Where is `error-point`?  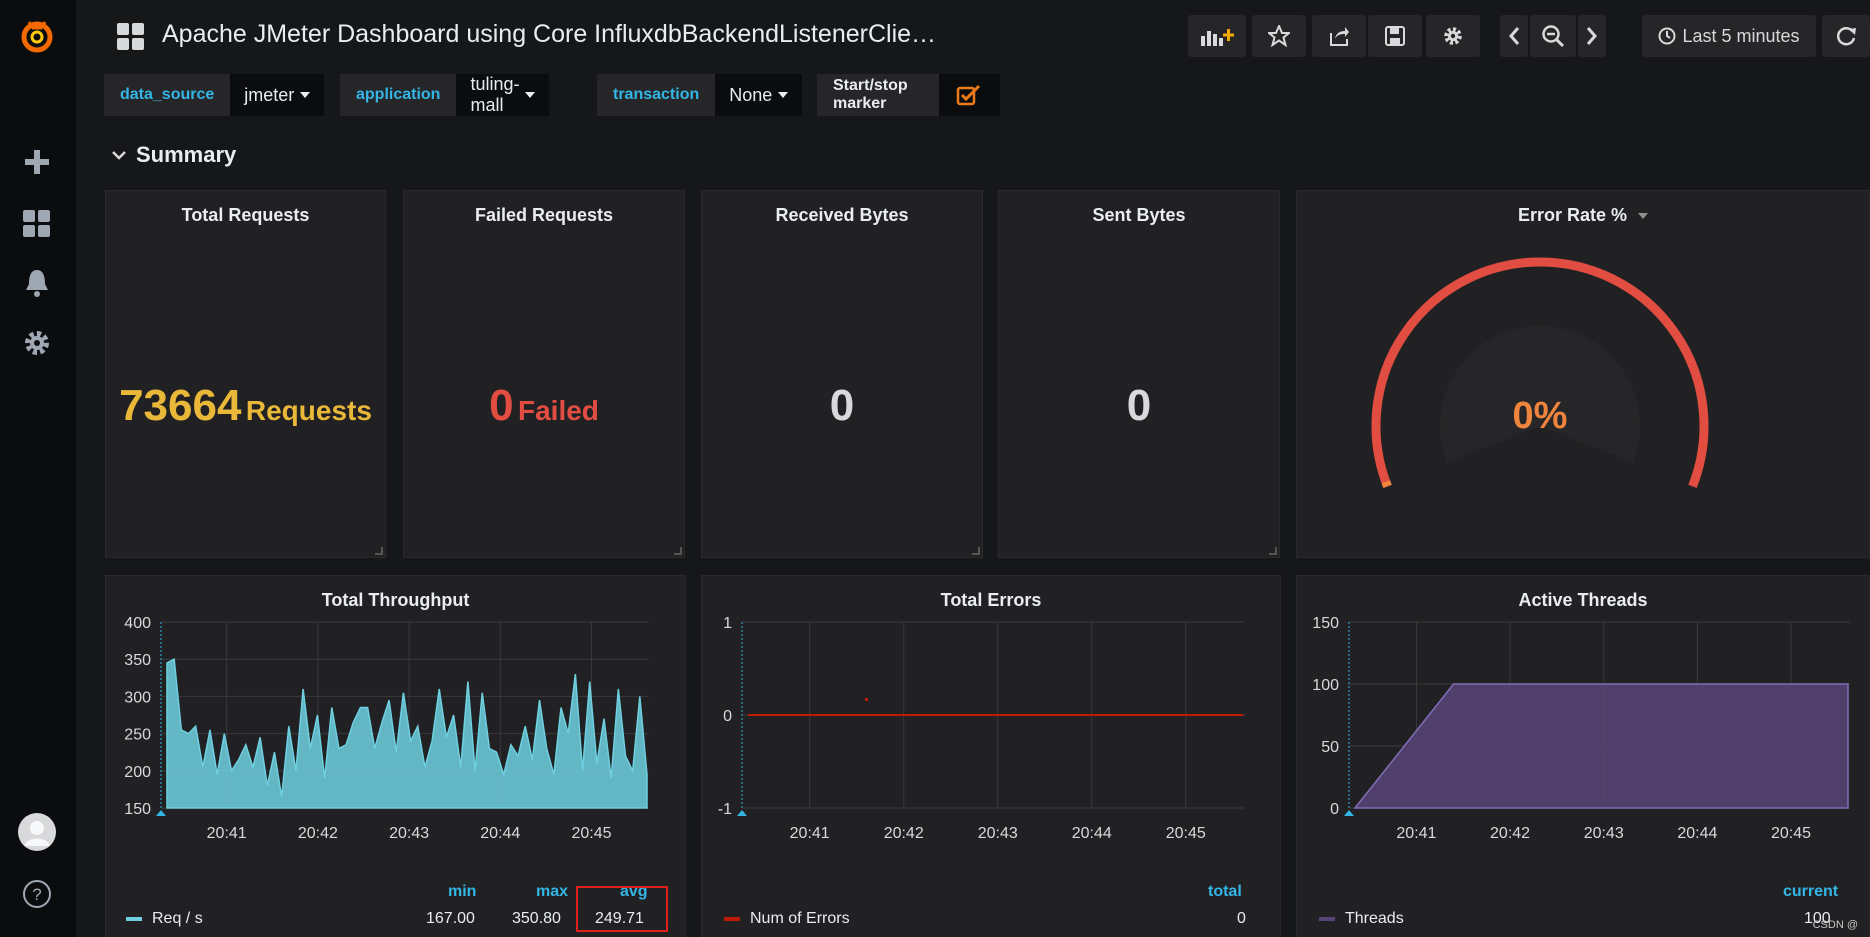
error-point is located at coordinates (866, 699).